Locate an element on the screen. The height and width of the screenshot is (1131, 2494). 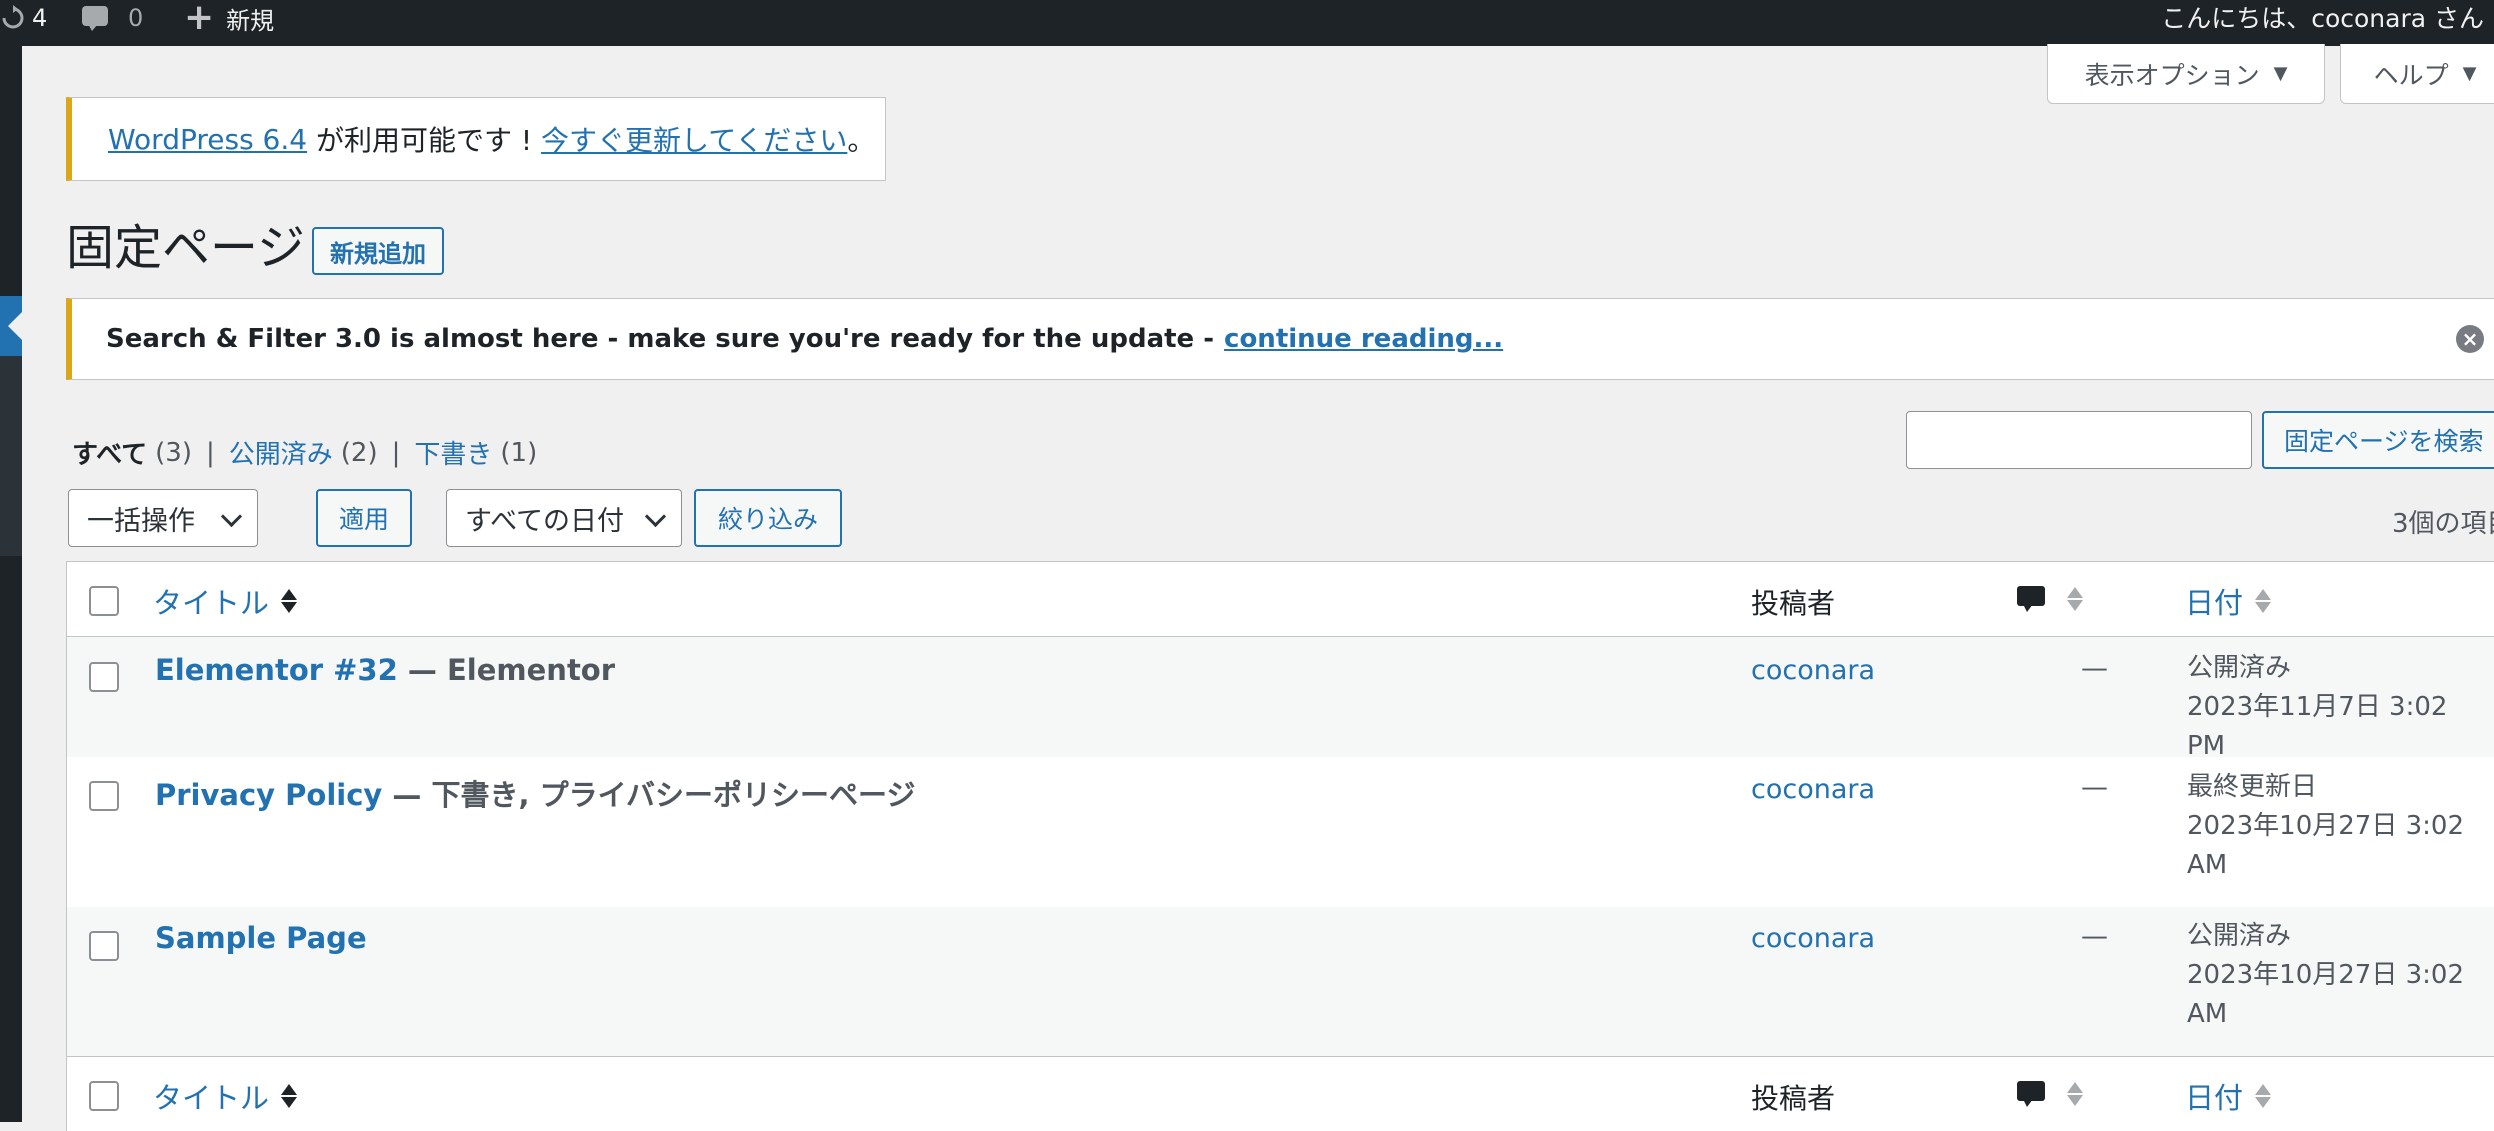
bulk-action-value: 一括操作 is located at coordinates (141, 521).